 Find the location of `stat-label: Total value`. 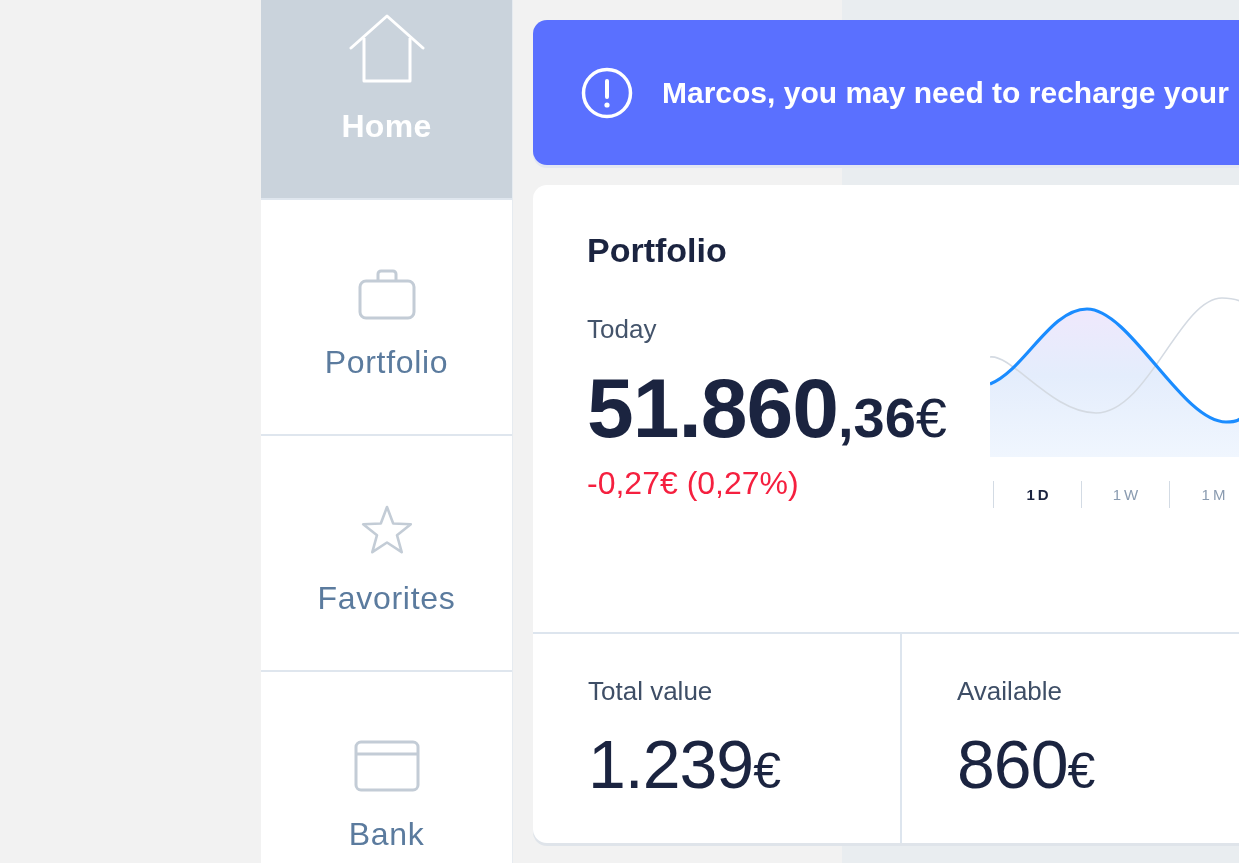

stat-label: Total value is located at coordinates (651, 691).